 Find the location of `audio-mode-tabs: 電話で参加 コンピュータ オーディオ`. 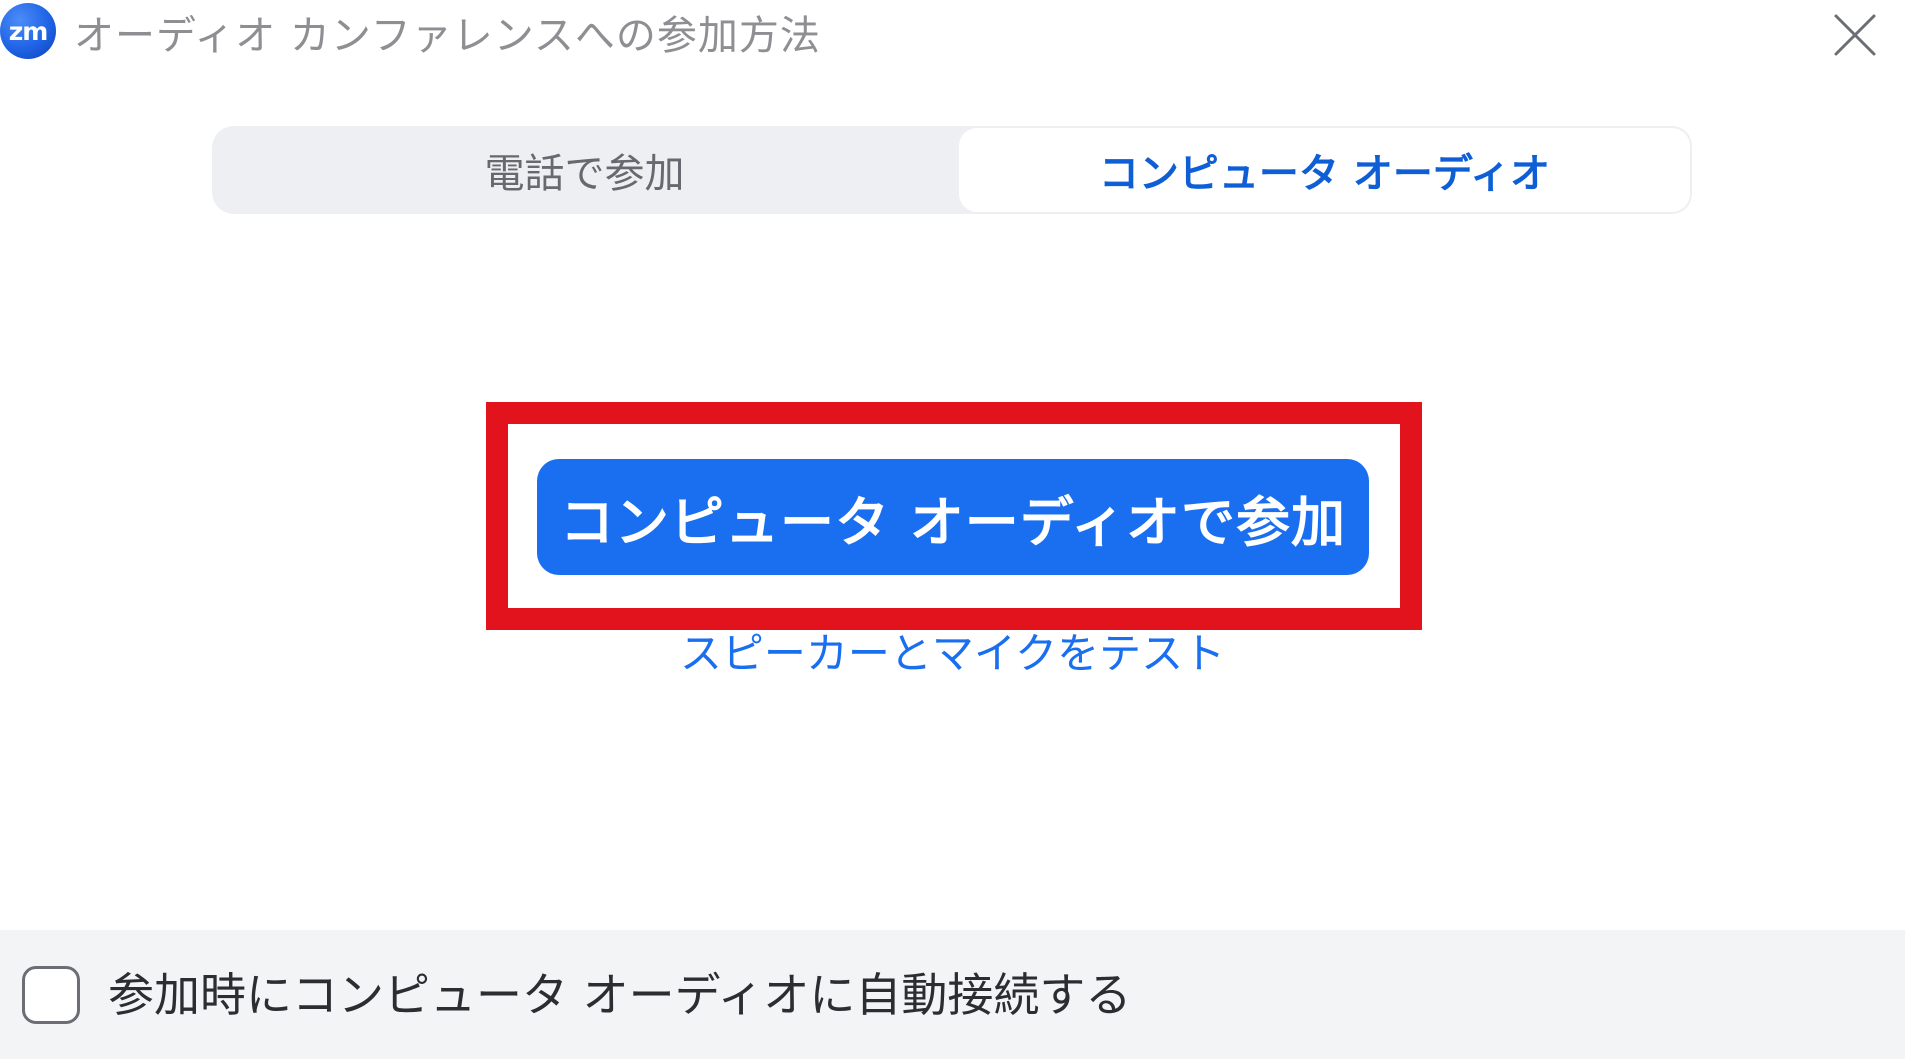

audio-mode-tabs: 電話で参加 コンピュータ オーディオ is located at coordinates (952, 170).